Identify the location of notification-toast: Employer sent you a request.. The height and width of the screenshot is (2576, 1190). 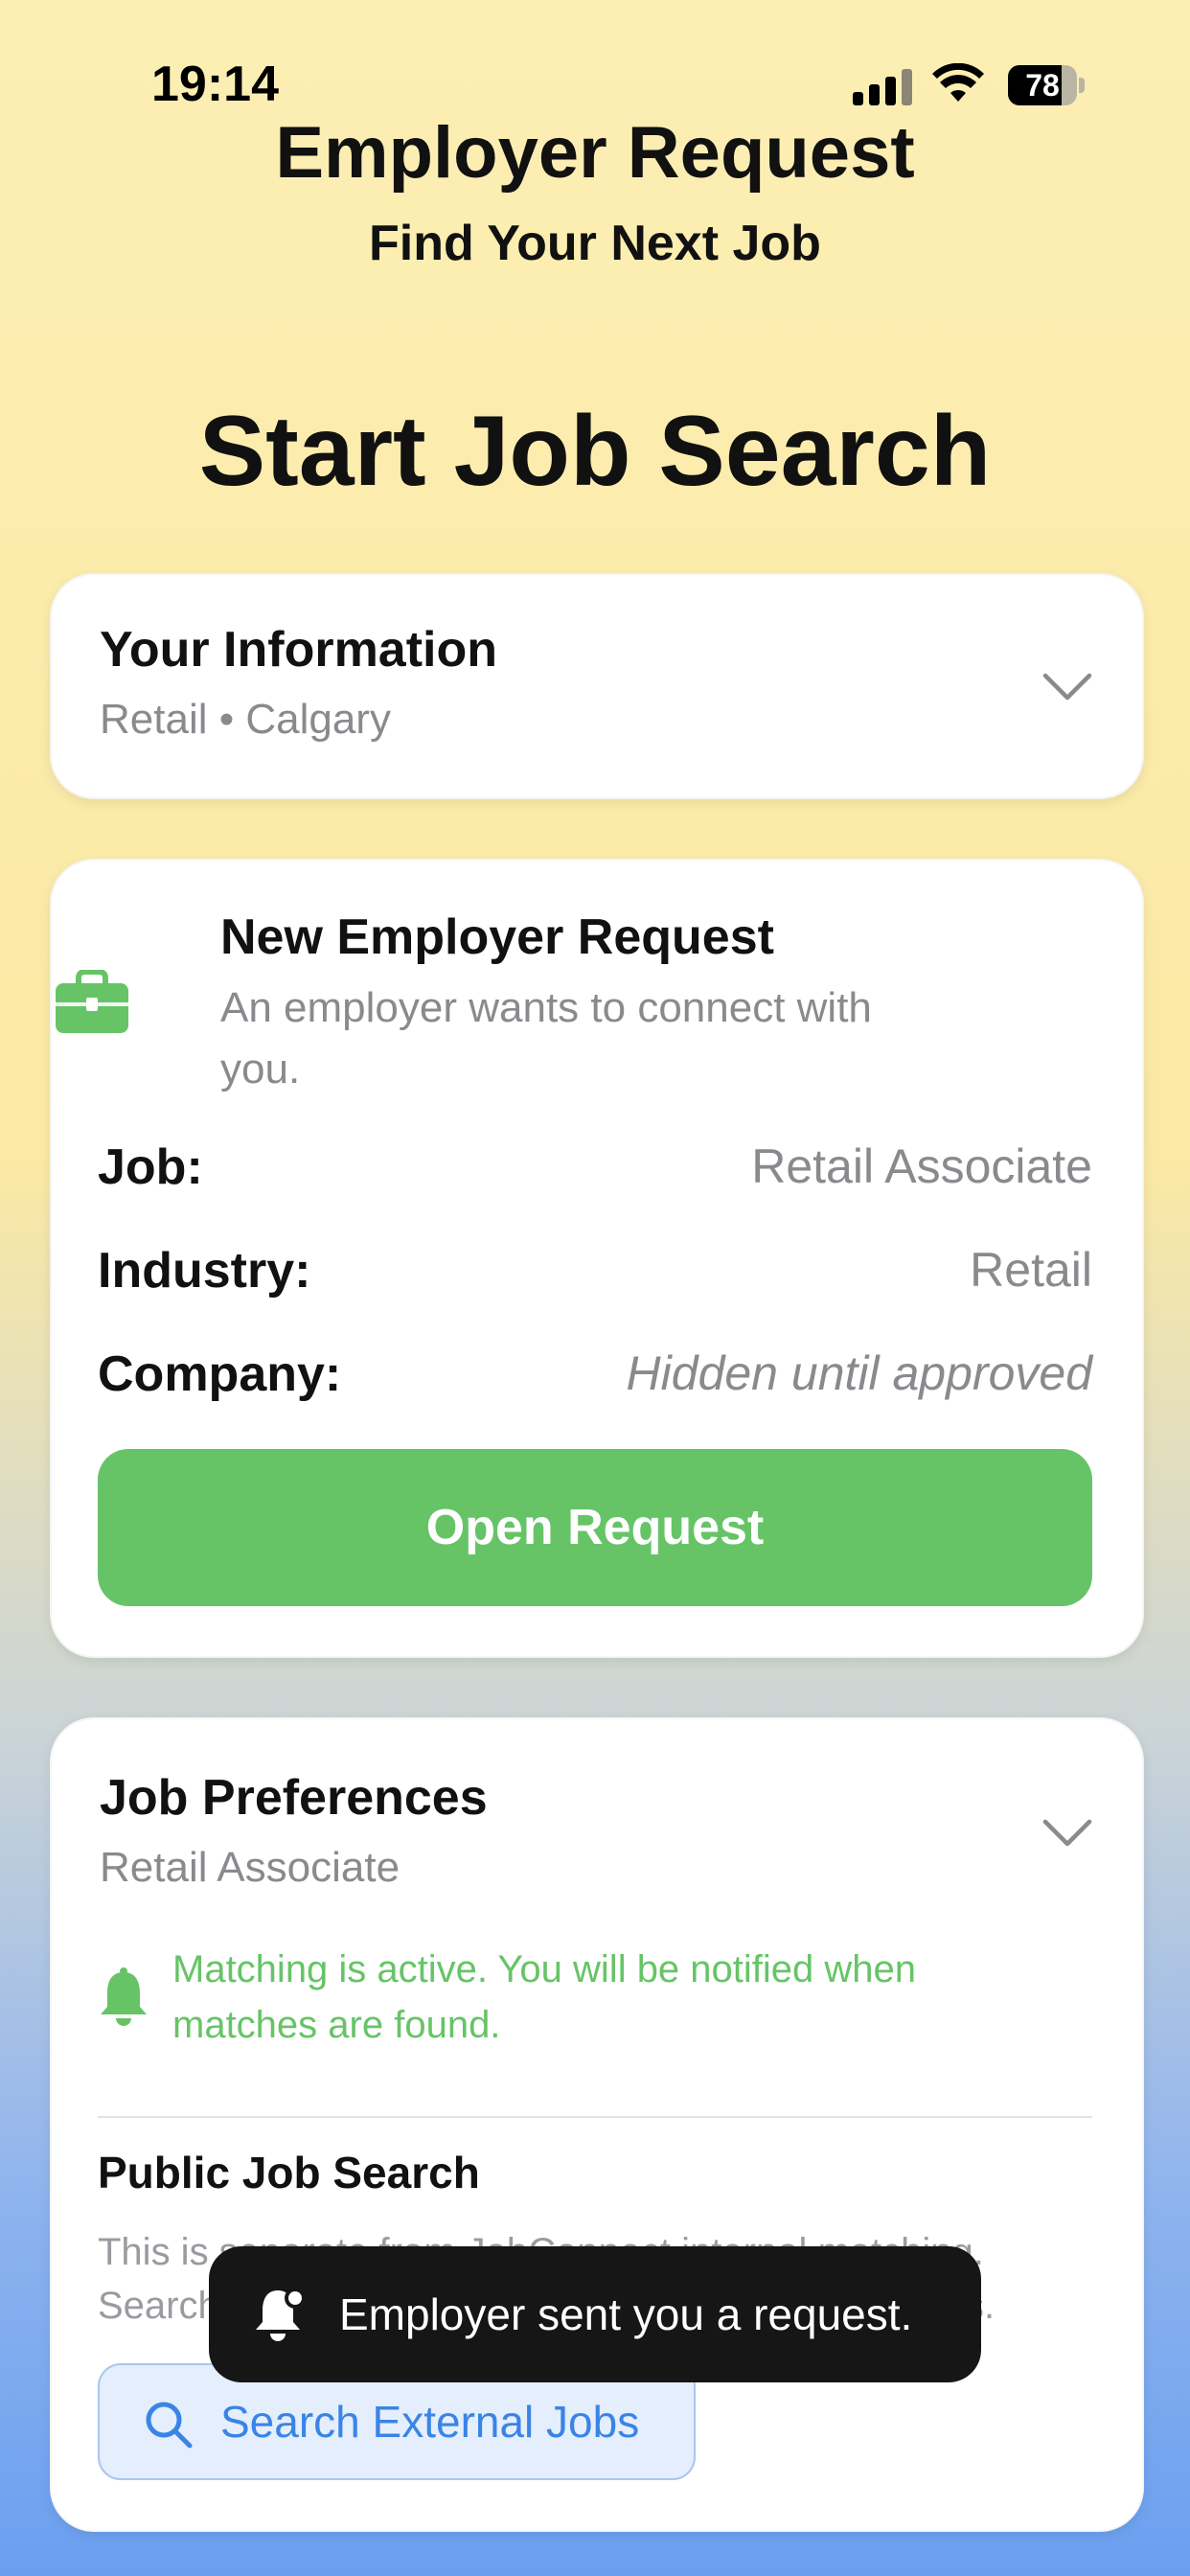
(595, 2314).